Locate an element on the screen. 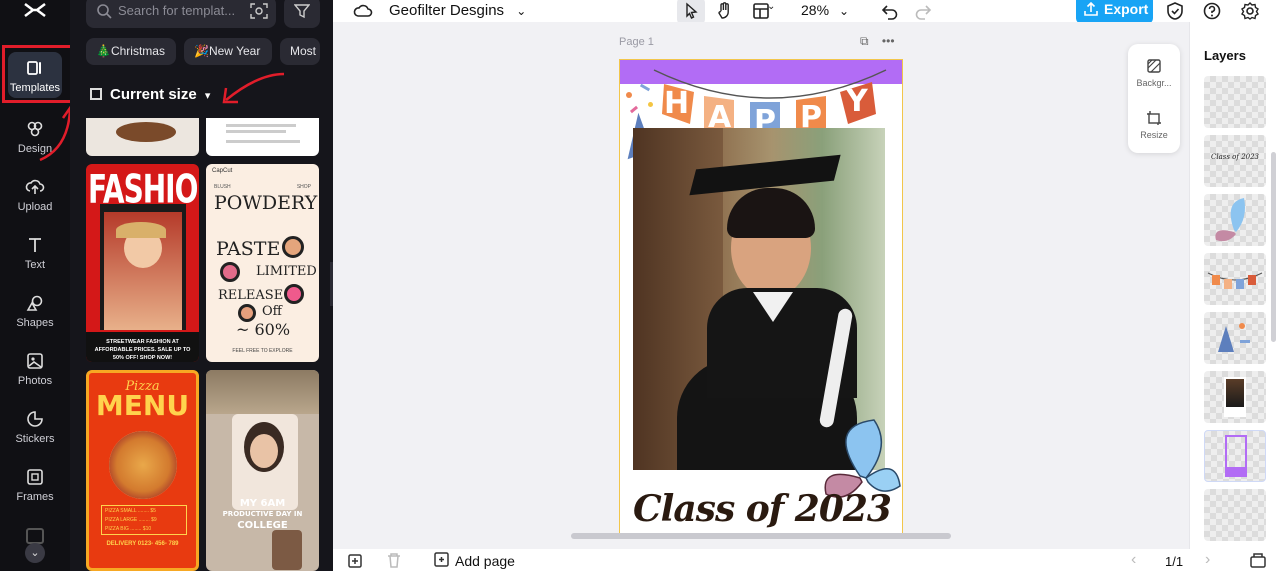  page-counter: 1/1 is located at coordinates (1174, 561).